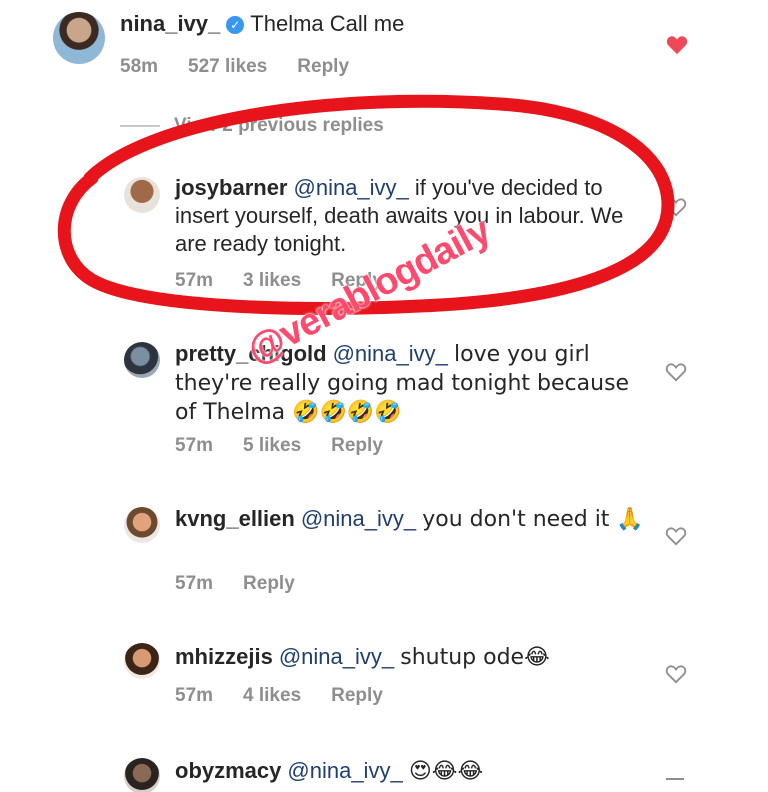 The image size is (768, 792). Describe the element at coordinates (272, 696) in the screenshot. I see `reply-likes: 4 likes` at that location.